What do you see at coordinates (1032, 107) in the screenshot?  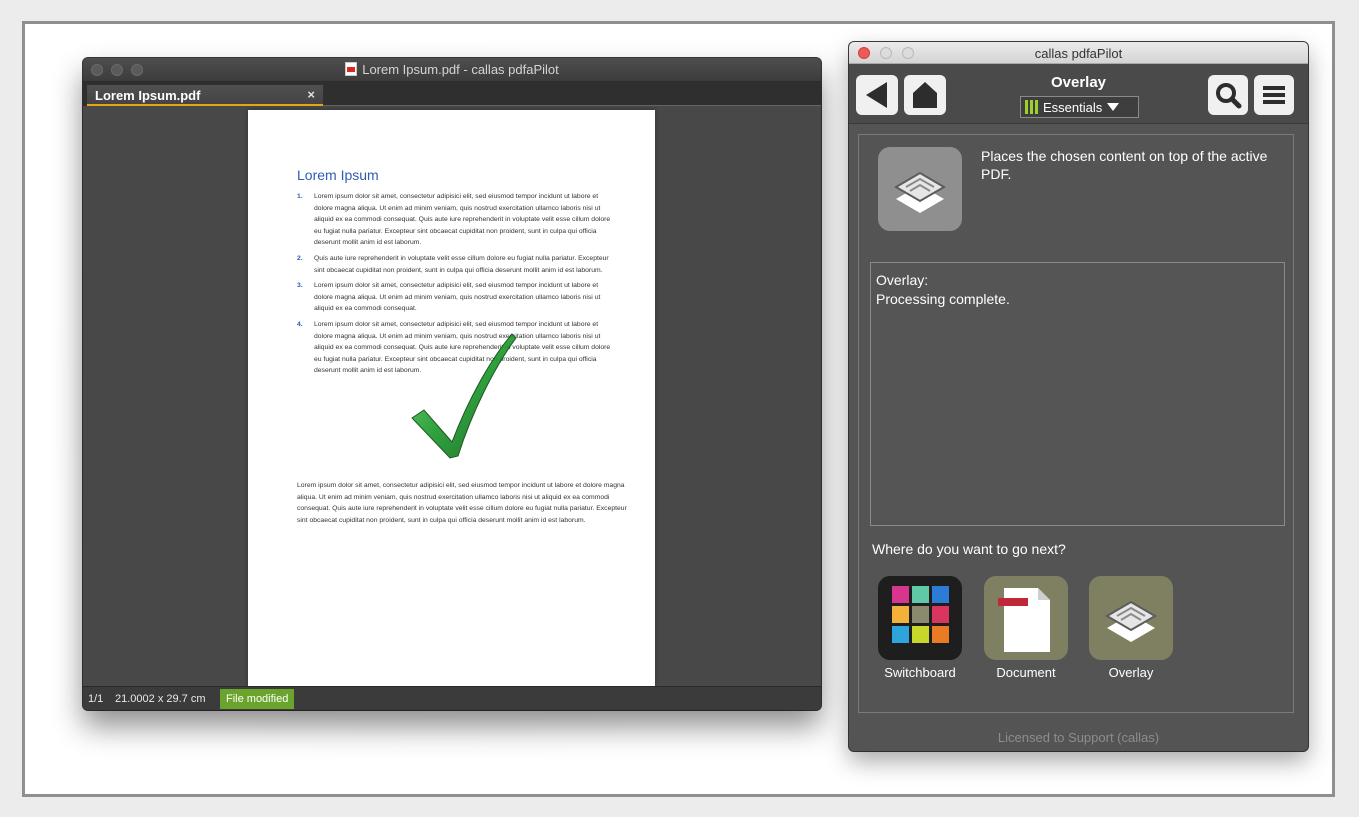 I see `bars-icon` at bounding box center [1032, 107].